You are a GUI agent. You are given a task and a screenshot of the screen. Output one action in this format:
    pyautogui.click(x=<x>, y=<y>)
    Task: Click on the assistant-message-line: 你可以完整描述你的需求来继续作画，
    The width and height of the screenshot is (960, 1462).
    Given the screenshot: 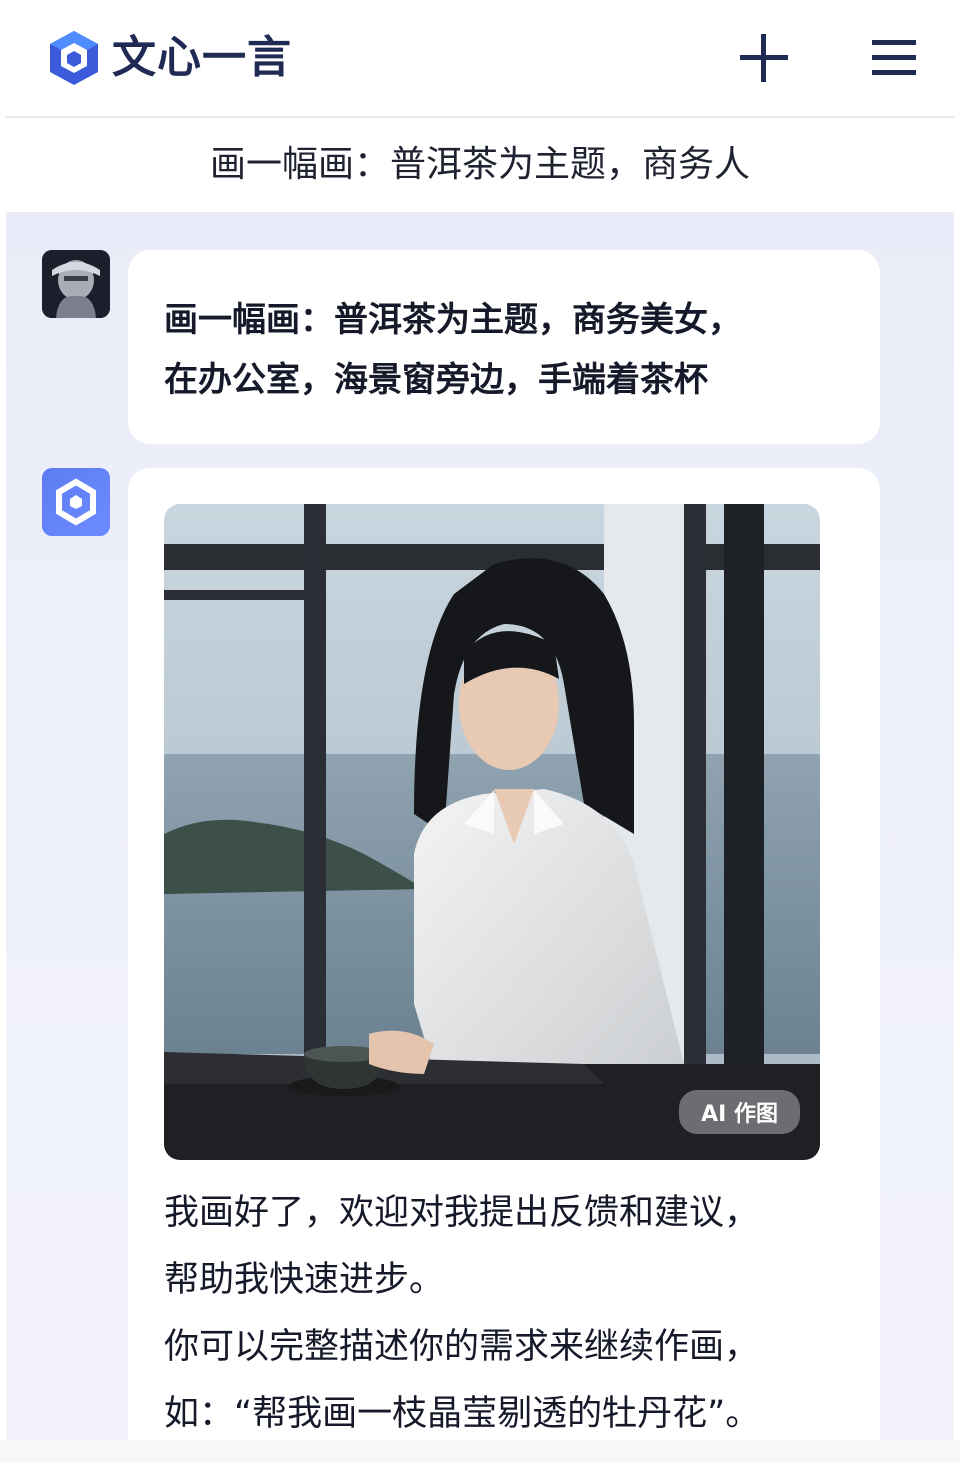 What is the action you would take?
    pyautogui.click(x=462, y=1347)
    